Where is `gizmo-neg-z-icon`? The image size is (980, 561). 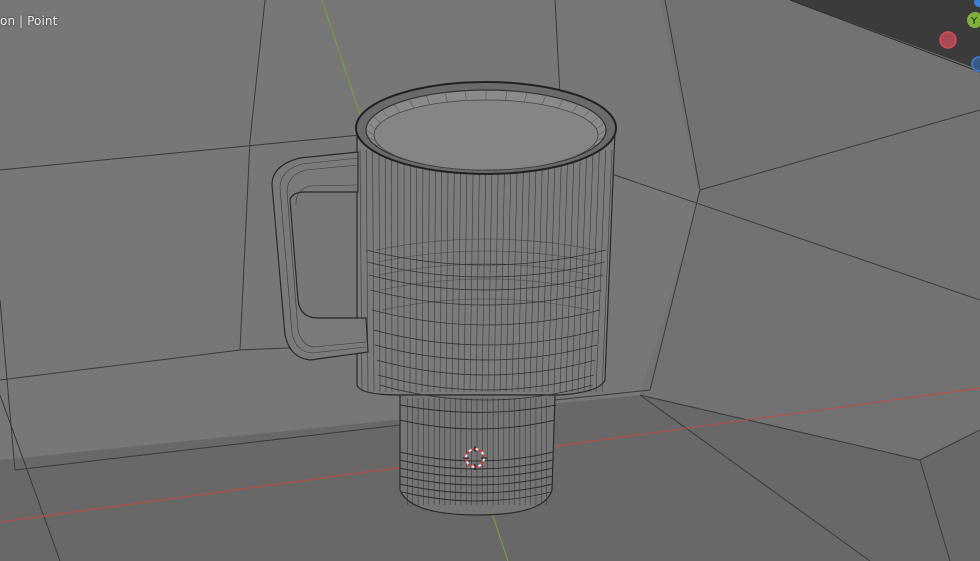
gizmo-neg-z-icon is located at coordinates (975, 64).